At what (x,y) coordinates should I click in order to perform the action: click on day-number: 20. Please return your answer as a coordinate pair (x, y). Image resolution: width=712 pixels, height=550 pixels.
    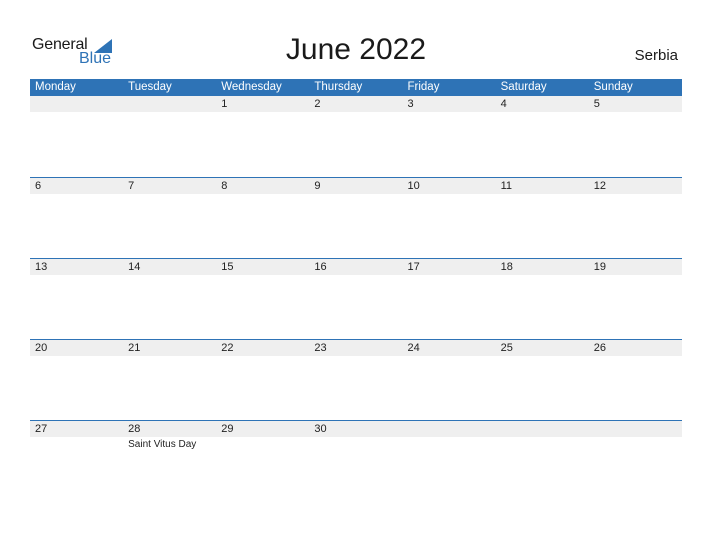
    Looking at the image, I should click on (41, 348).